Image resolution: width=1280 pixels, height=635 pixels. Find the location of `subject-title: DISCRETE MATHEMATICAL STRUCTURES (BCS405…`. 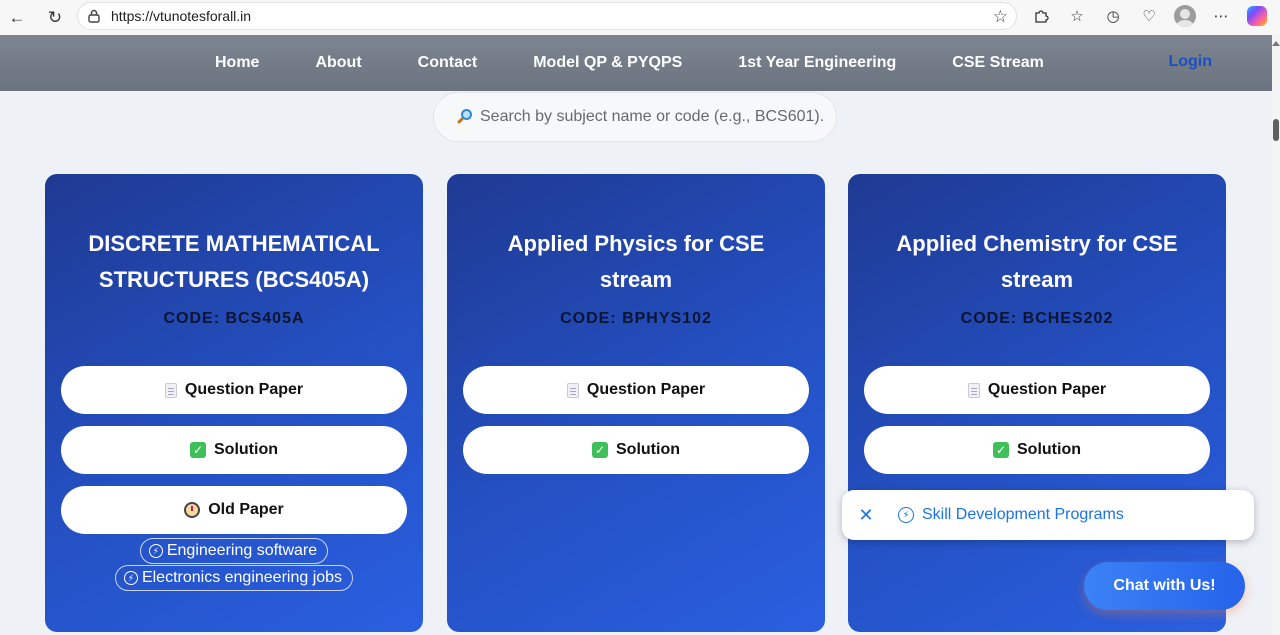

subject-title: DISCRETE MATHEMATICAL STRUCTURES (BCS405… is located at coordinates (234, 261).